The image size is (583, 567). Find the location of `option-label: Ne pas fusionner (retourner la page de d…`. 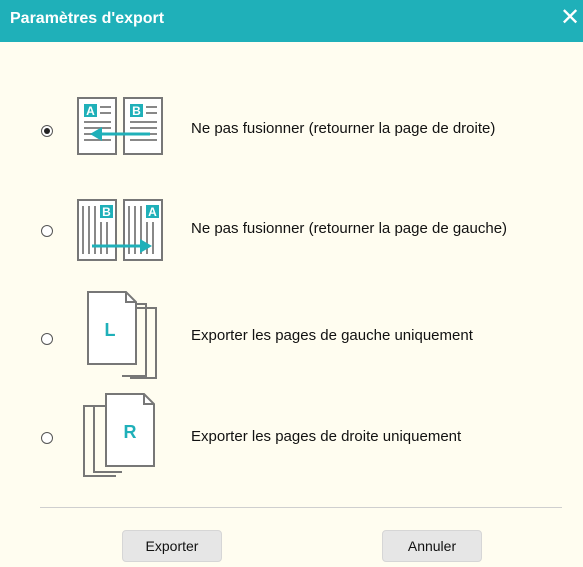

option-label: Ne pas fusionner (retourner la page de d… is located at coordinates (343, 128).